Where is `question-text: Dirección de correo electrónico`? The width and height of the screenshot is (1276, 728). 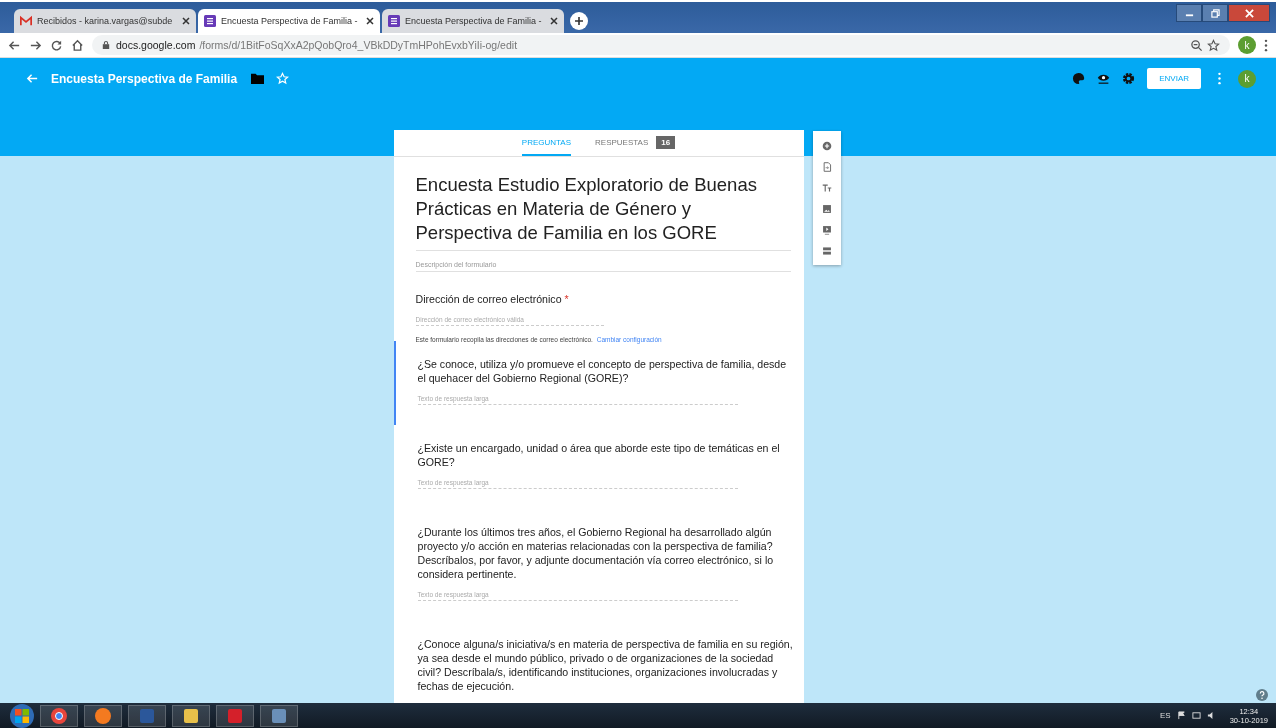 question-text: Dirección de correo electrónico is located at coordinates (488, 299).